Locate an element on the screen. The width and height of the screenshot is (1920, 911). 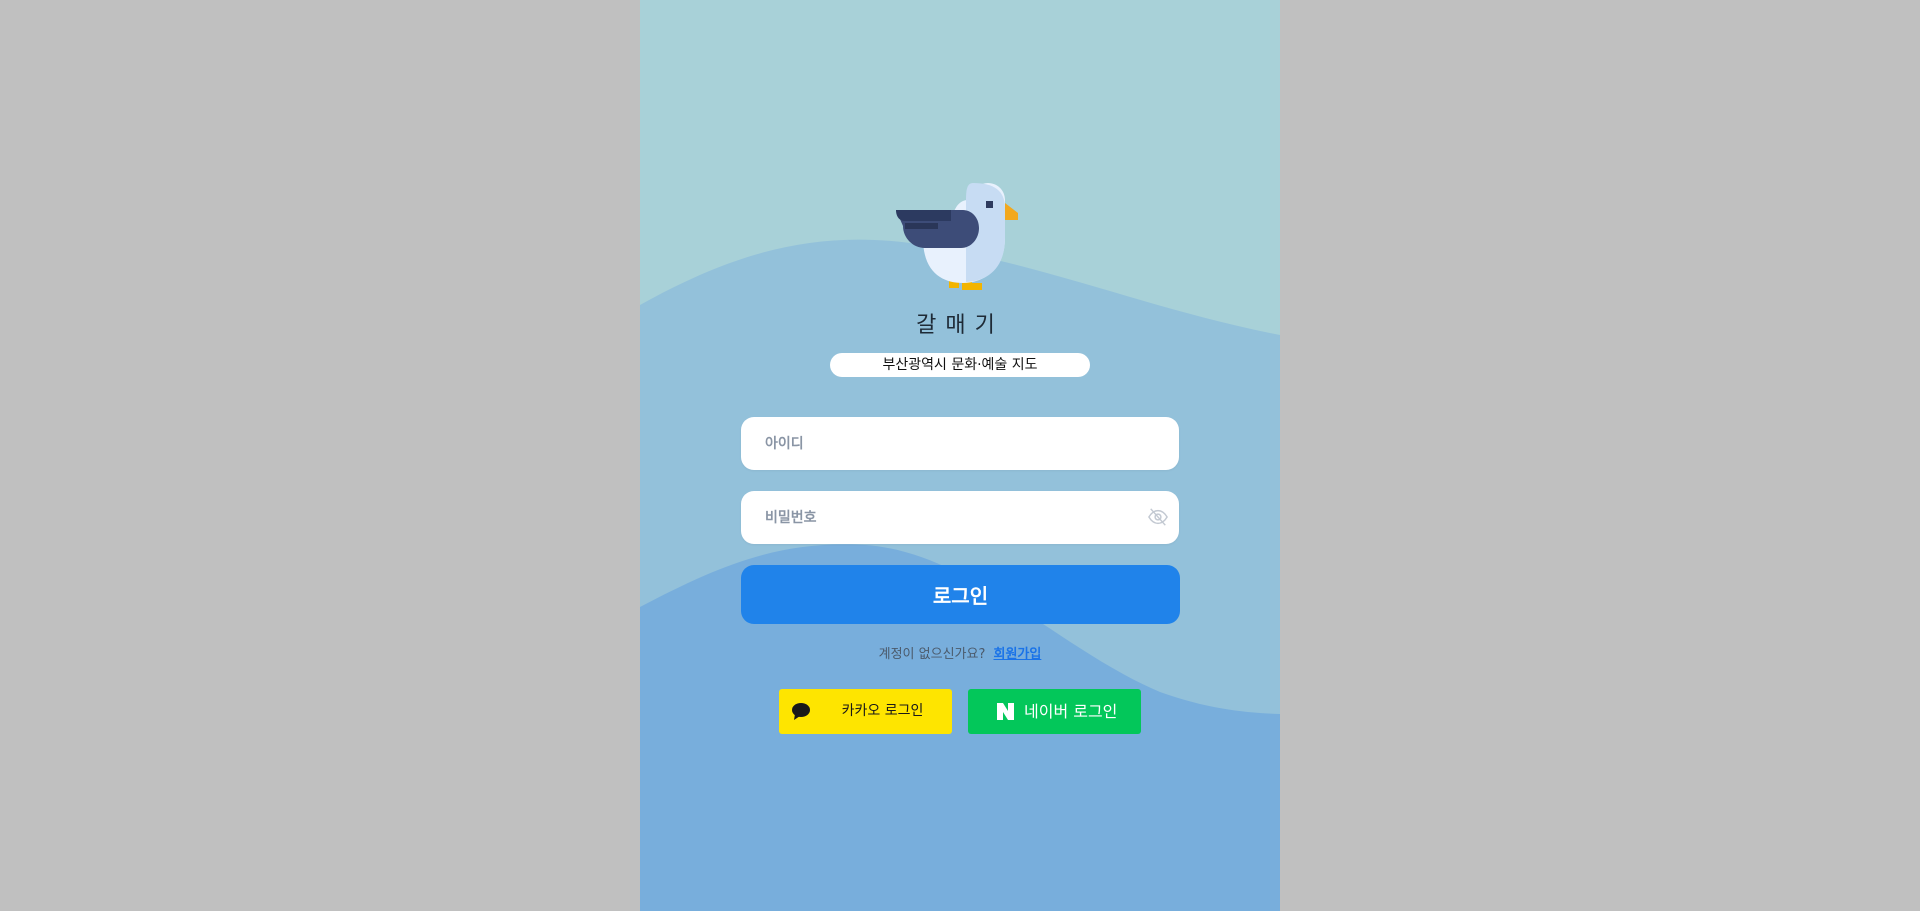
naver-login-button: 네이버 로그인 is located at coordinates (1054, 711).